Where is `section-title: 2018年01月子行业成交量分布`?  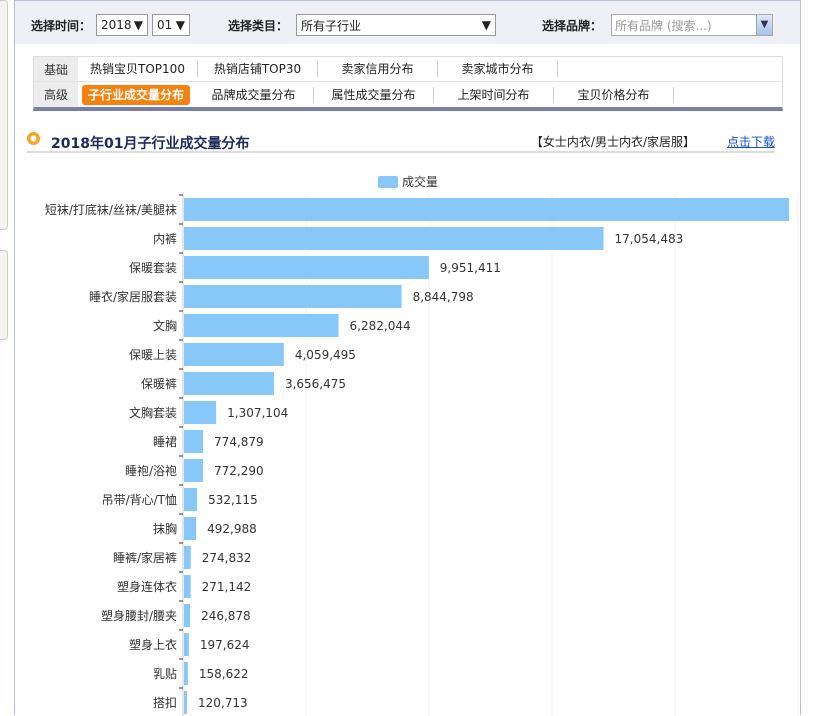 section-title: 2018年01月子行业成交量分布 is located at coordinates (150, 144).